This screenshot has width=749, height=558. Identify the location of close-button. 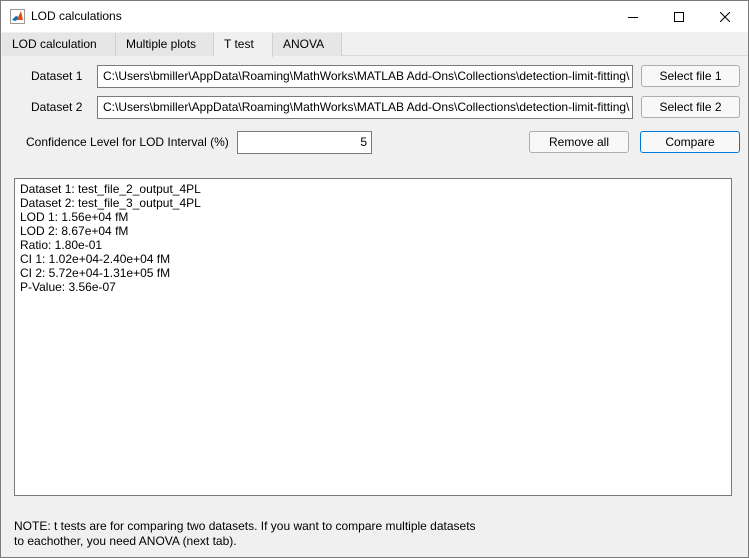
(725, 16).